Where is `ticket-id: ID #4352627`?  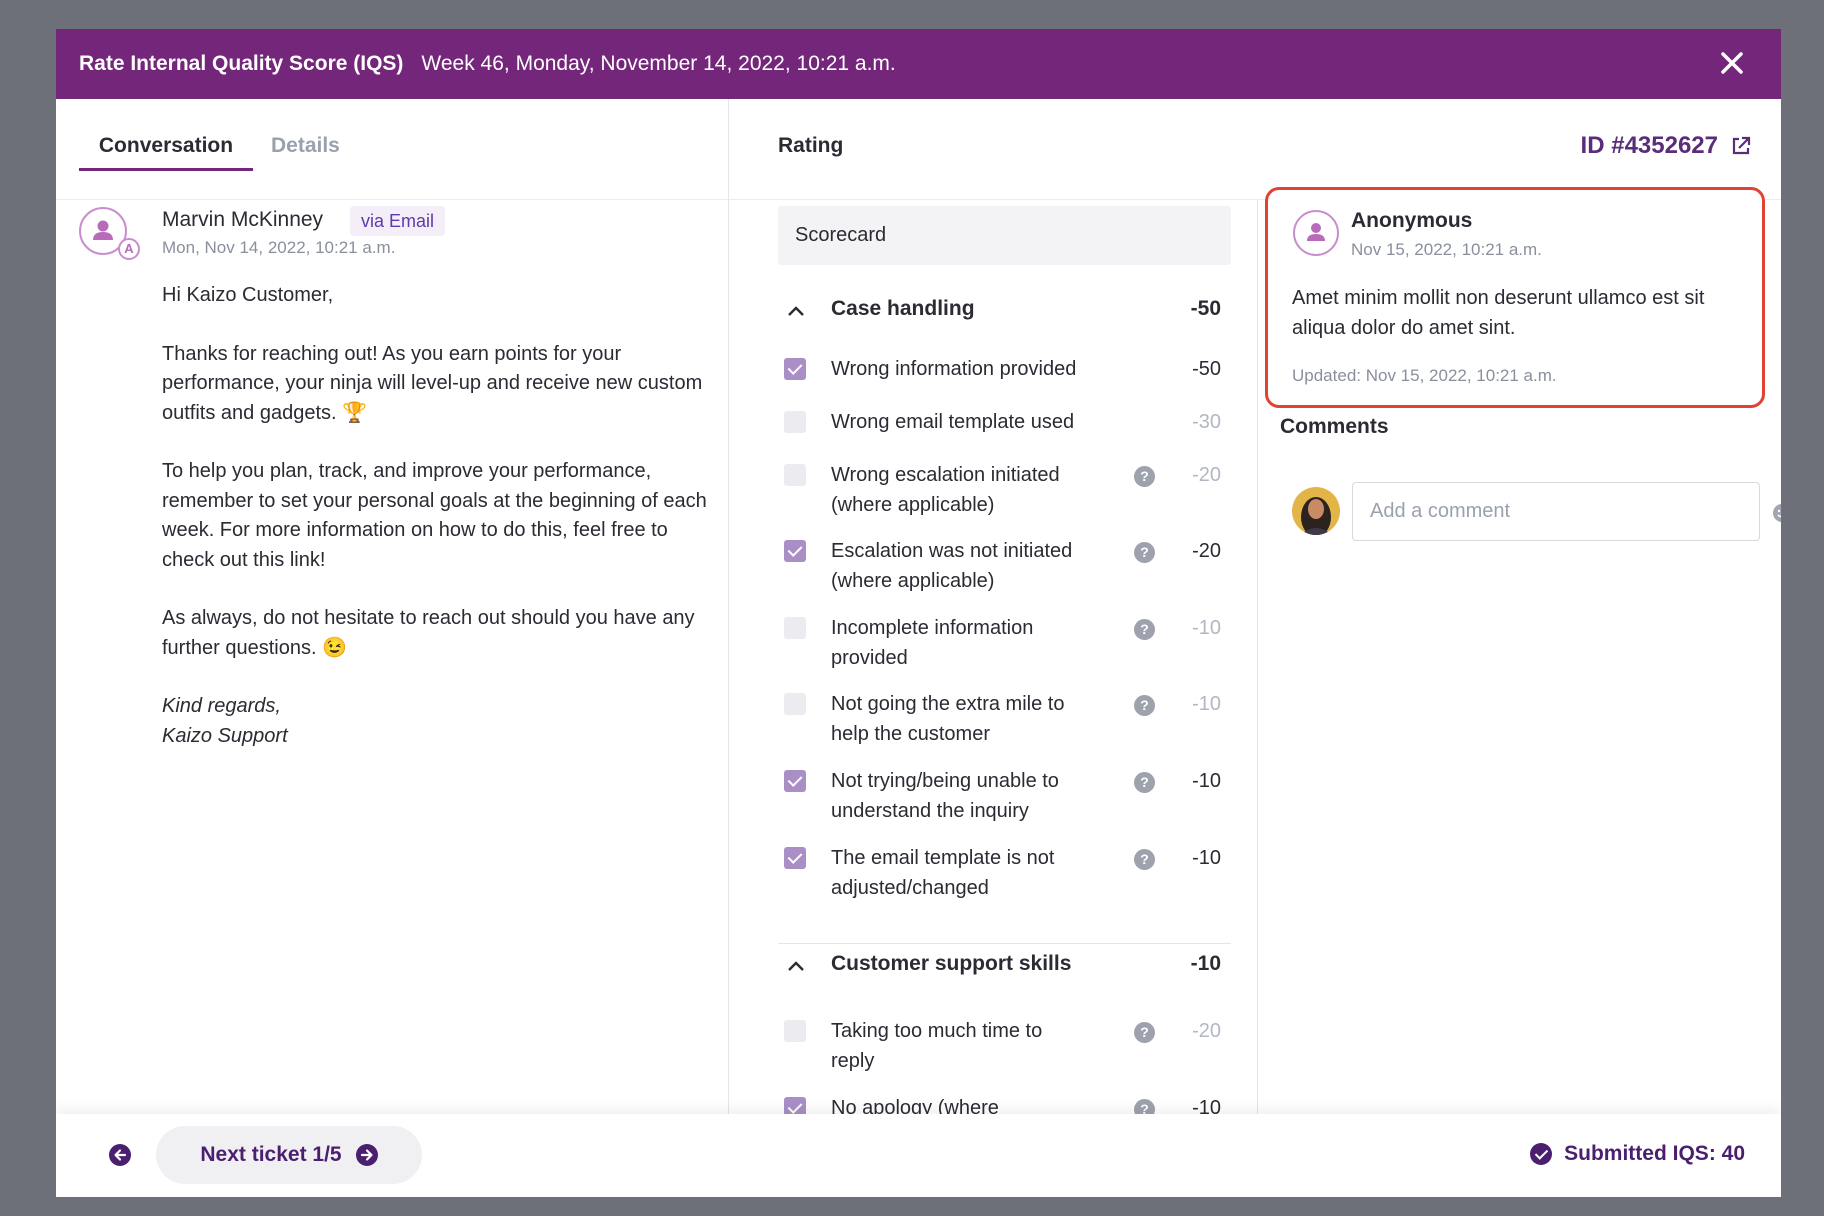 ticket-id: ID #4352627 is located at coordinates (1649, 146).